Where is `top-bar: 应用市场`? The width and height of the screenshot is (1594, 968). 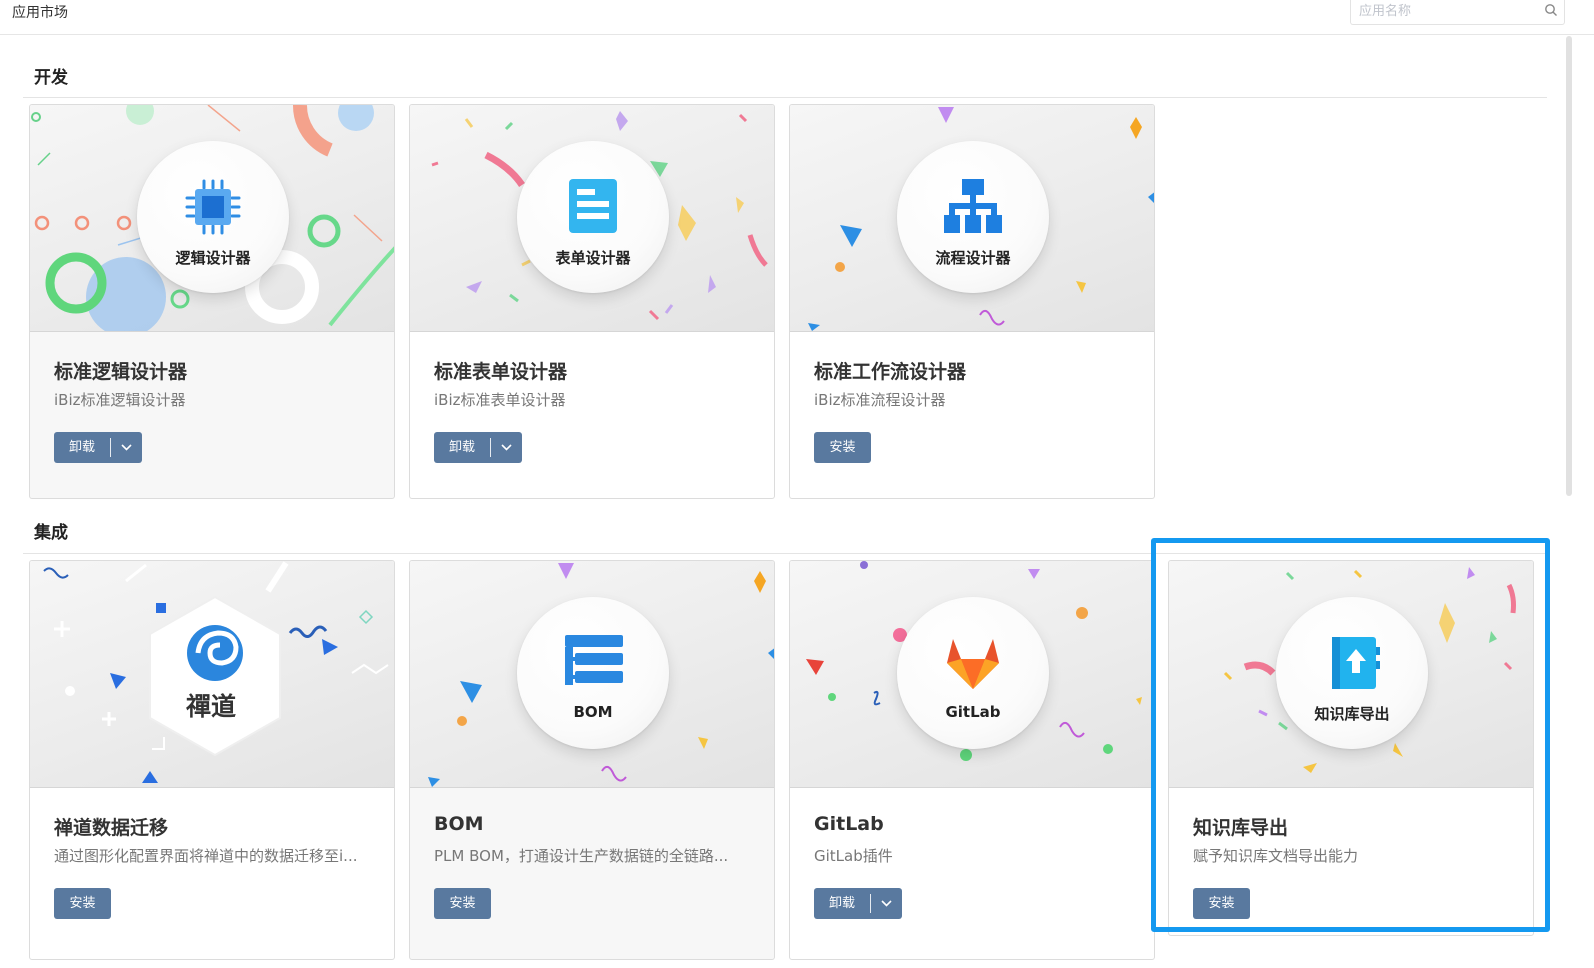 top-bar: 应用市场 is located at coordinates (797, 17).